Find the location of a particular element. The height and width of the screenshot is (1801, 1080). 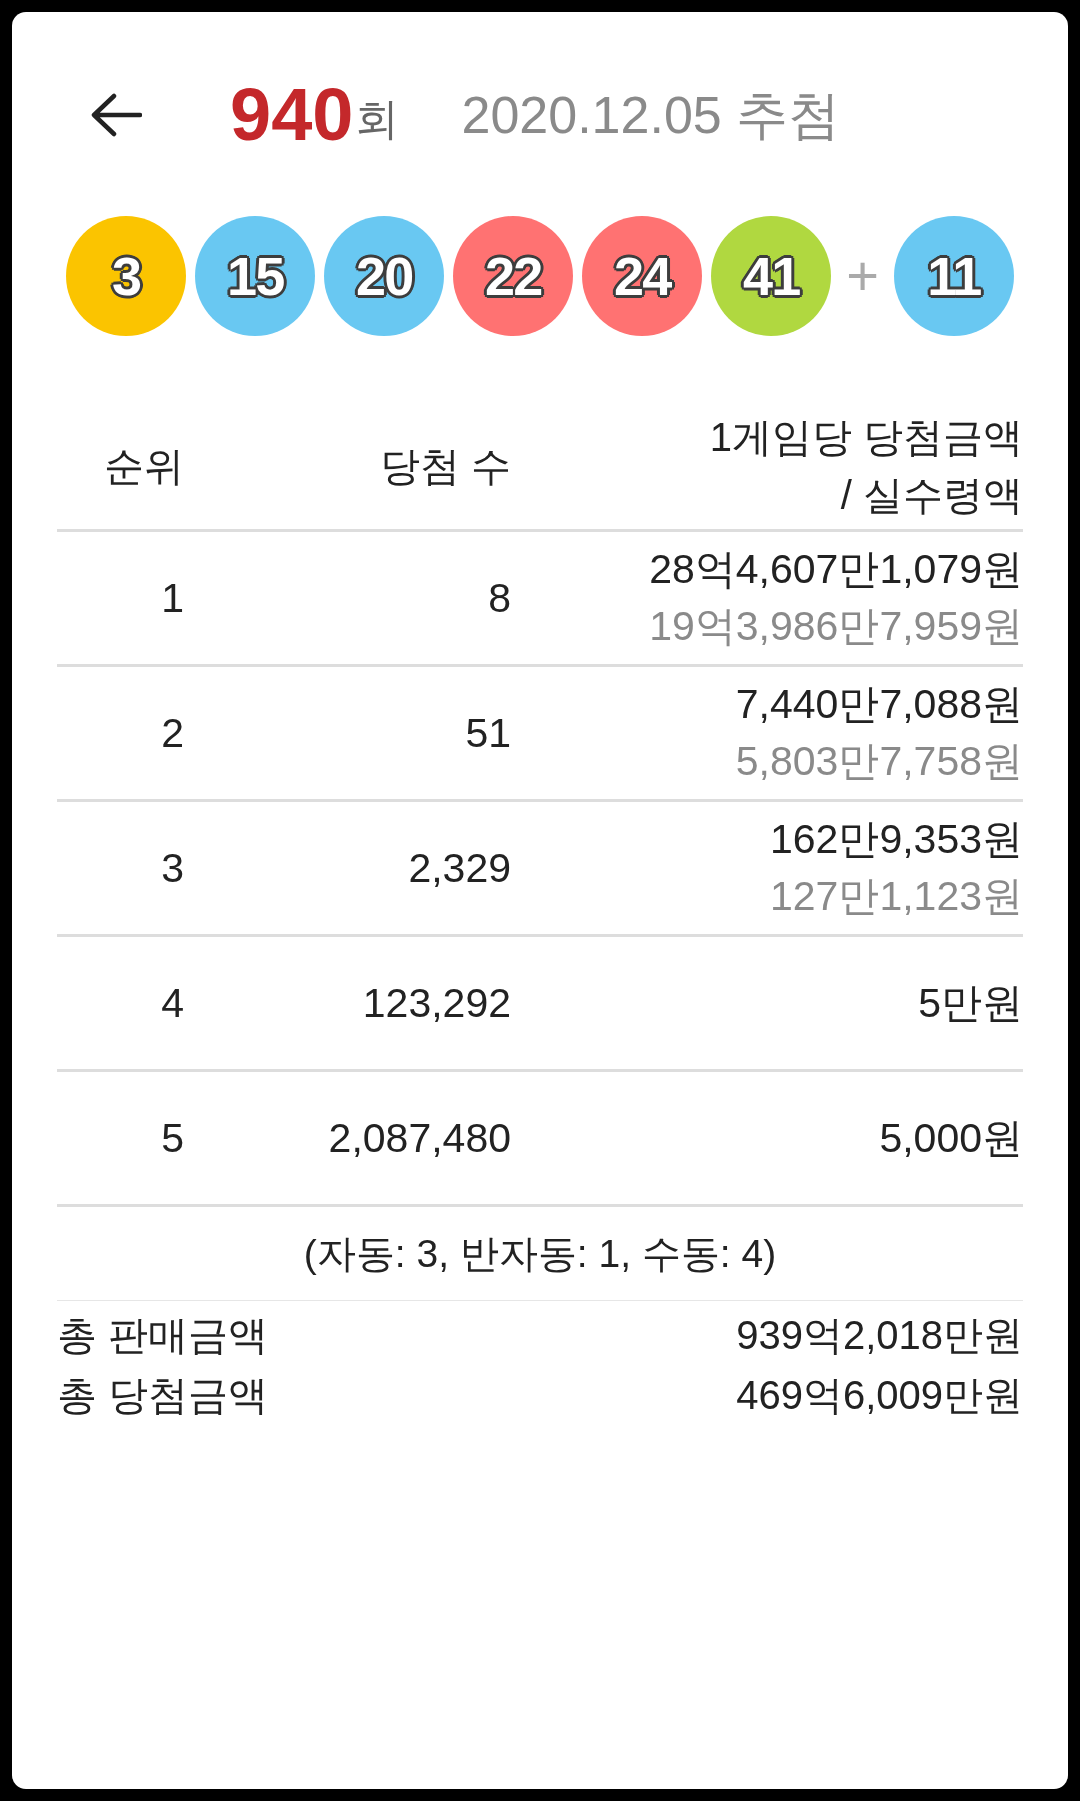

number-ball: 3 is located at coordinates (126, 276).